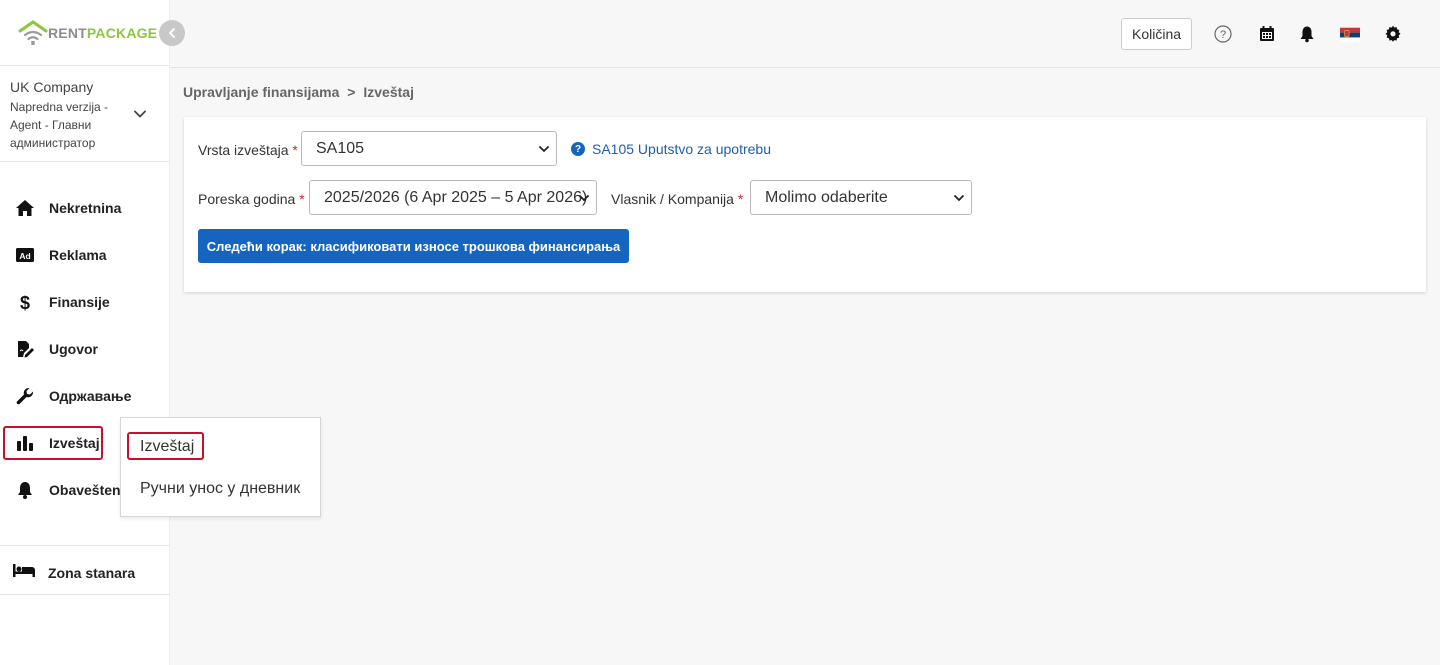  I want to click on dollar-icon: $, so click(25, 302).